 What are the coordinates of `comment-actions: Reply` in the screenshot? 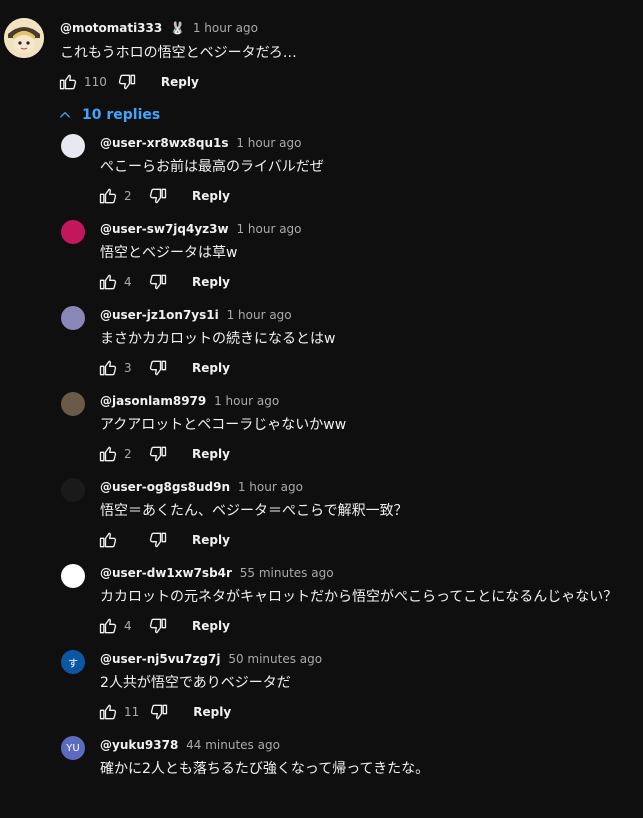 It's located at (163, 540).